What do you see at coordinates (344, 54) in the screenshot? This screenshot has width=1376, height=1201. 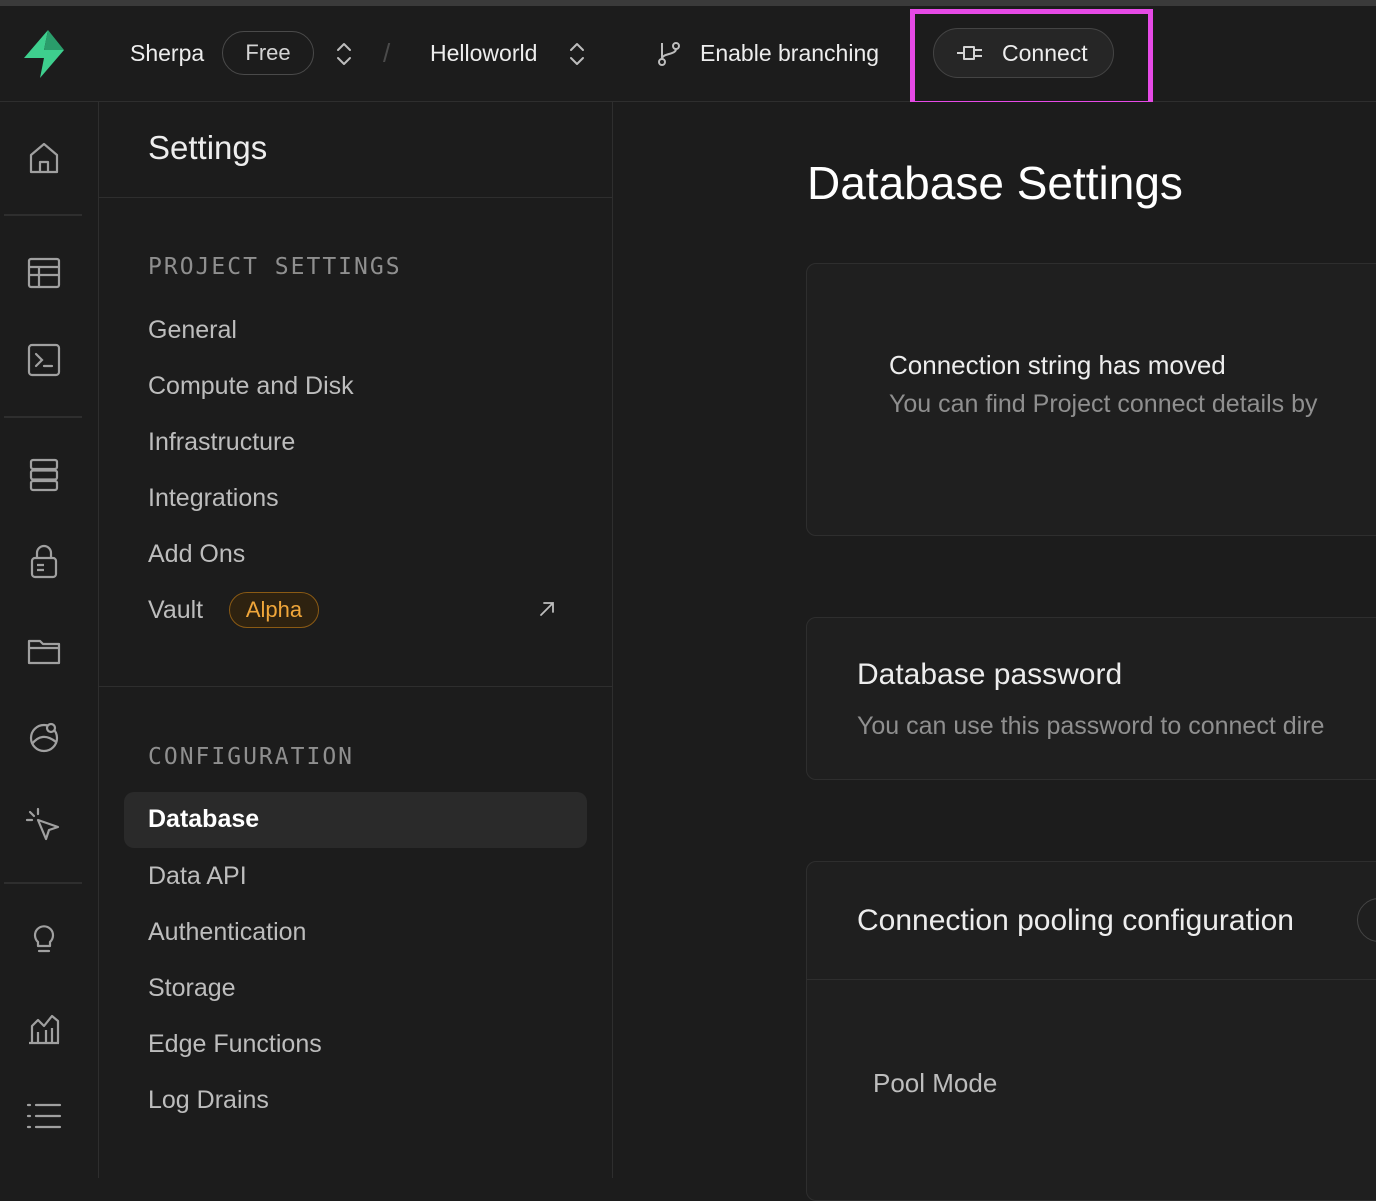 I see `org-switcher-chevron-icon` at bounding box center [344, 54].